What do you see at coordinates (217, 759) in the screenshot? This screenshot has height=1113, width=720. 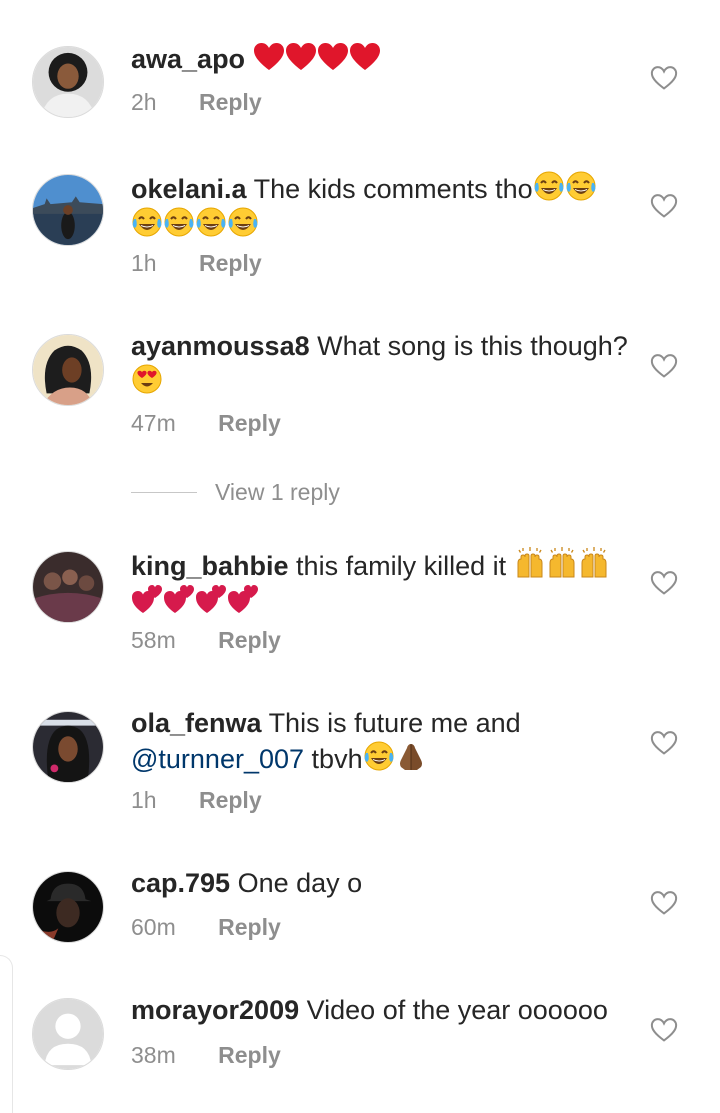 I see `mention-link: @turnner_007` at bounding box center [217, 759].